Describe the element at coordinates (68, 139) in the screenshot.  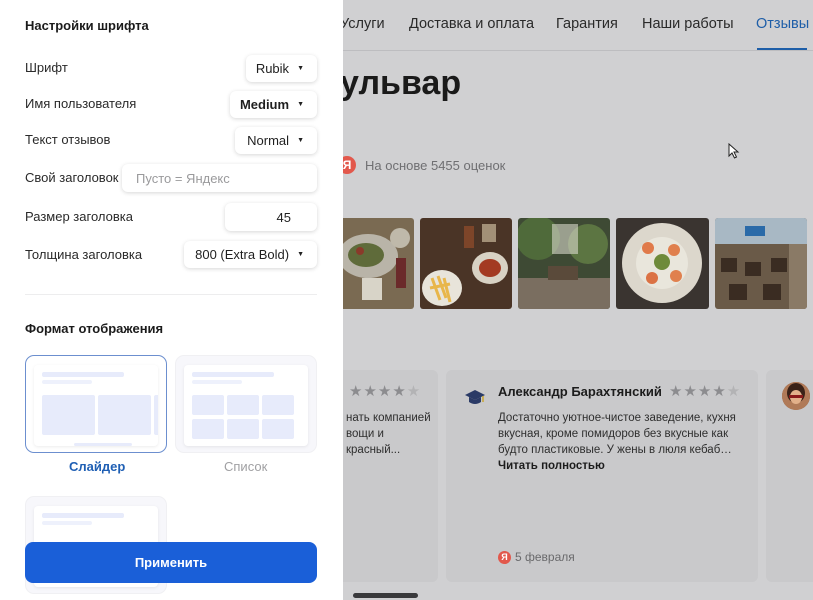
I see `review-text-label: Текст отзывов` at that location.